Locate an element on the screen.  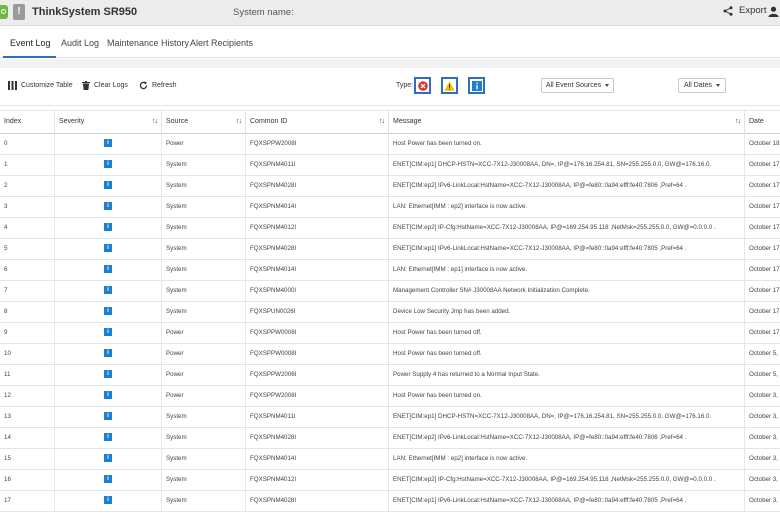
error-filter-toggle is located at coordinates (422, 85).